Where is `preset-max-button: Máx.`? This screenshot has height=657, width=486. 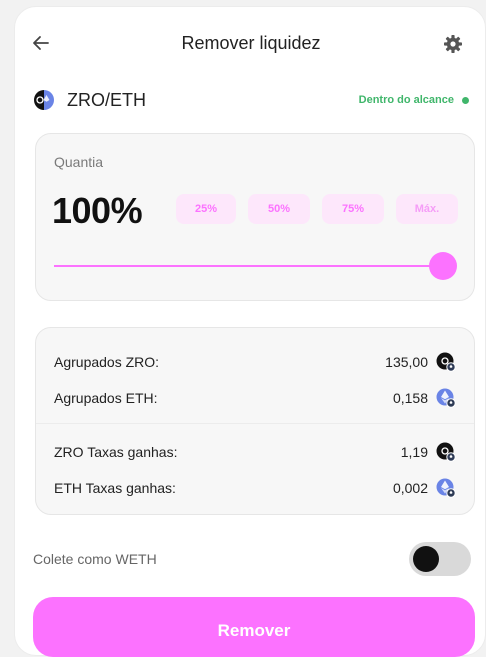
preset-max-button: Máx. is located at coordinates (427, 209).